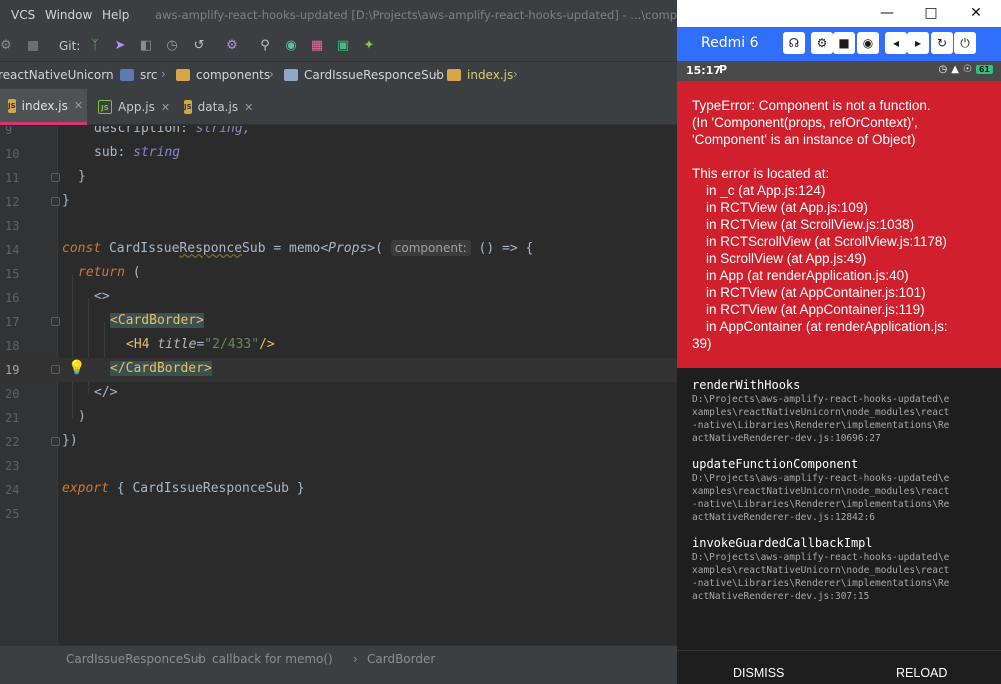 The height and width of the screenshot is (684, 1001). What do you see at coordinates (200, 344) in the screenshot?
I see `code-text: <H4 title="2/433"/>` at bounding box center [200, 344].